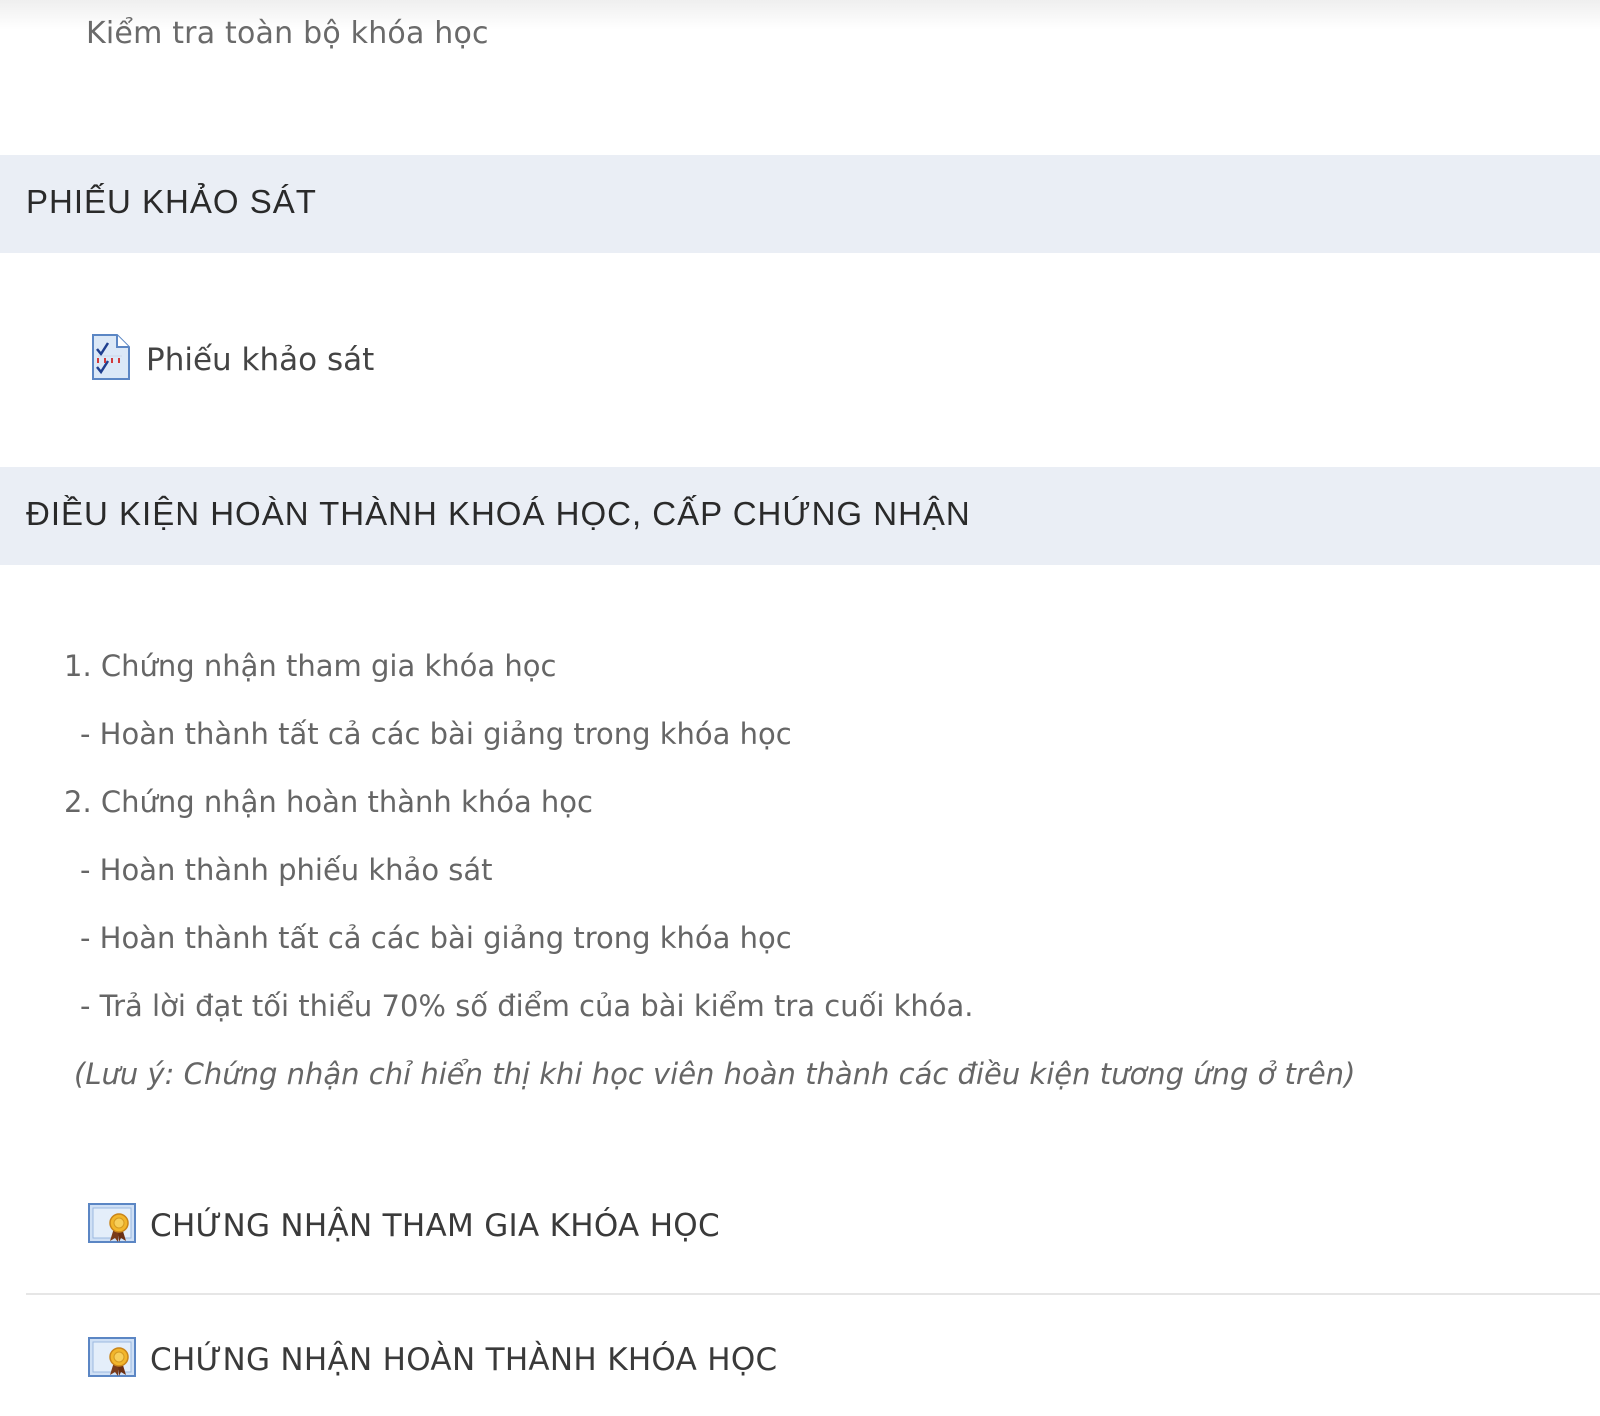  What do you see at coordinates (110, 359) in the screenshot?
I see `survey-icon` at bounding box center [110, 359].